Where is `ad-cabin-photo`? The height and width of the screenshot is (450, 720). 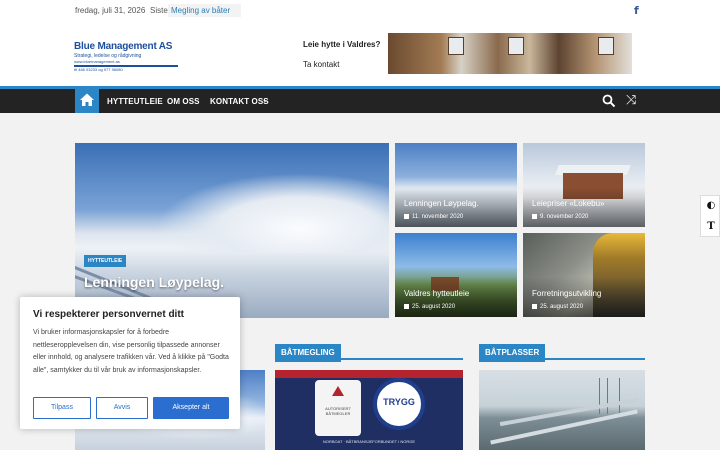
ad-cabin-photo is located at coordinates (510, 53).